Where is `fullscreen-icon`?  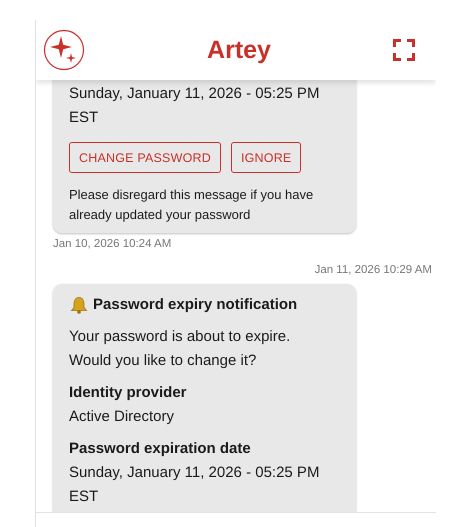 fullscreen-icon is located at coordinates (403, 50).